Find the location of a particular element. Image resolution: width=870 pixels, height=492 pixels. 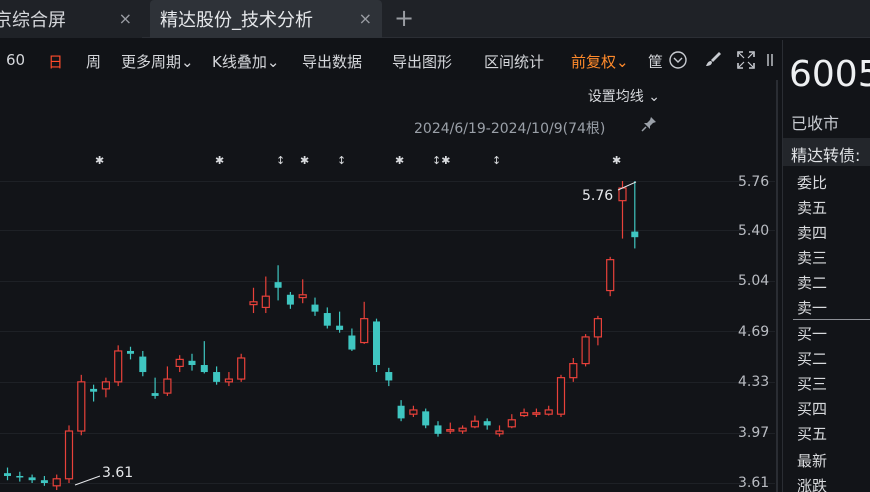

quote-row: 最新 is located at coordinates (812, 461).